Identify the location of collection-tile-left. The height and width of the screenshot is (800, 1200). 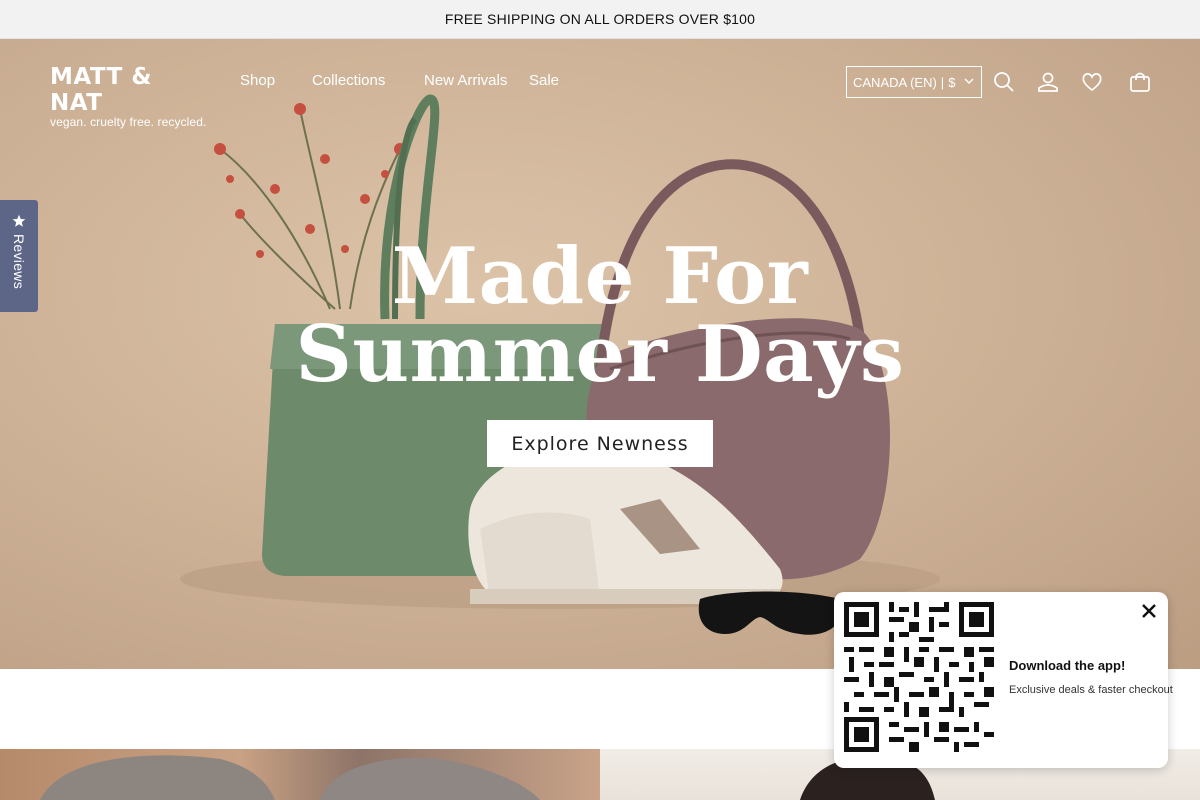
(300, 774).